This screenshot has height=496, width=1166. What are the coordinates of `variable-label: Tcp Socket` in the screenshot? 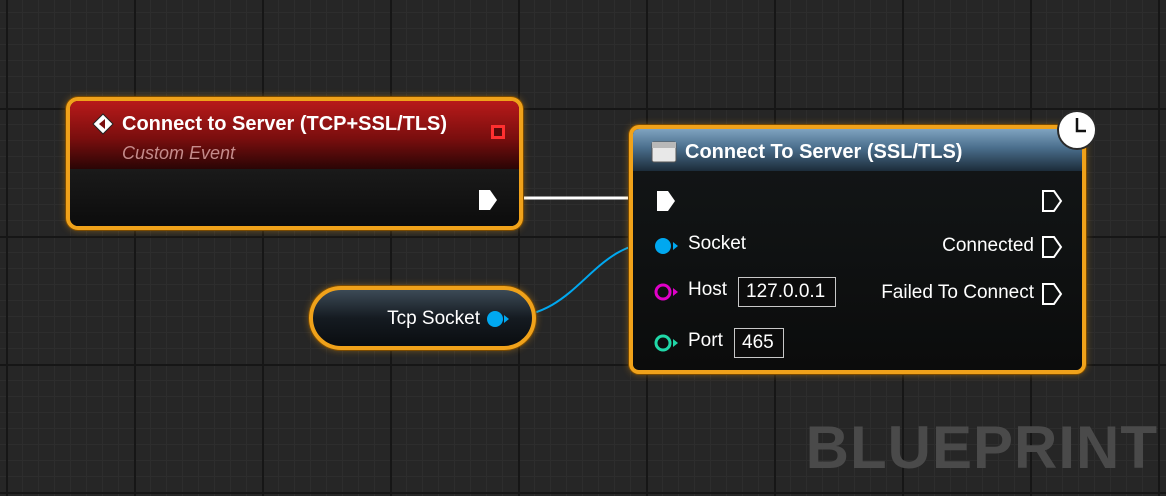 It's located at (433, 318).